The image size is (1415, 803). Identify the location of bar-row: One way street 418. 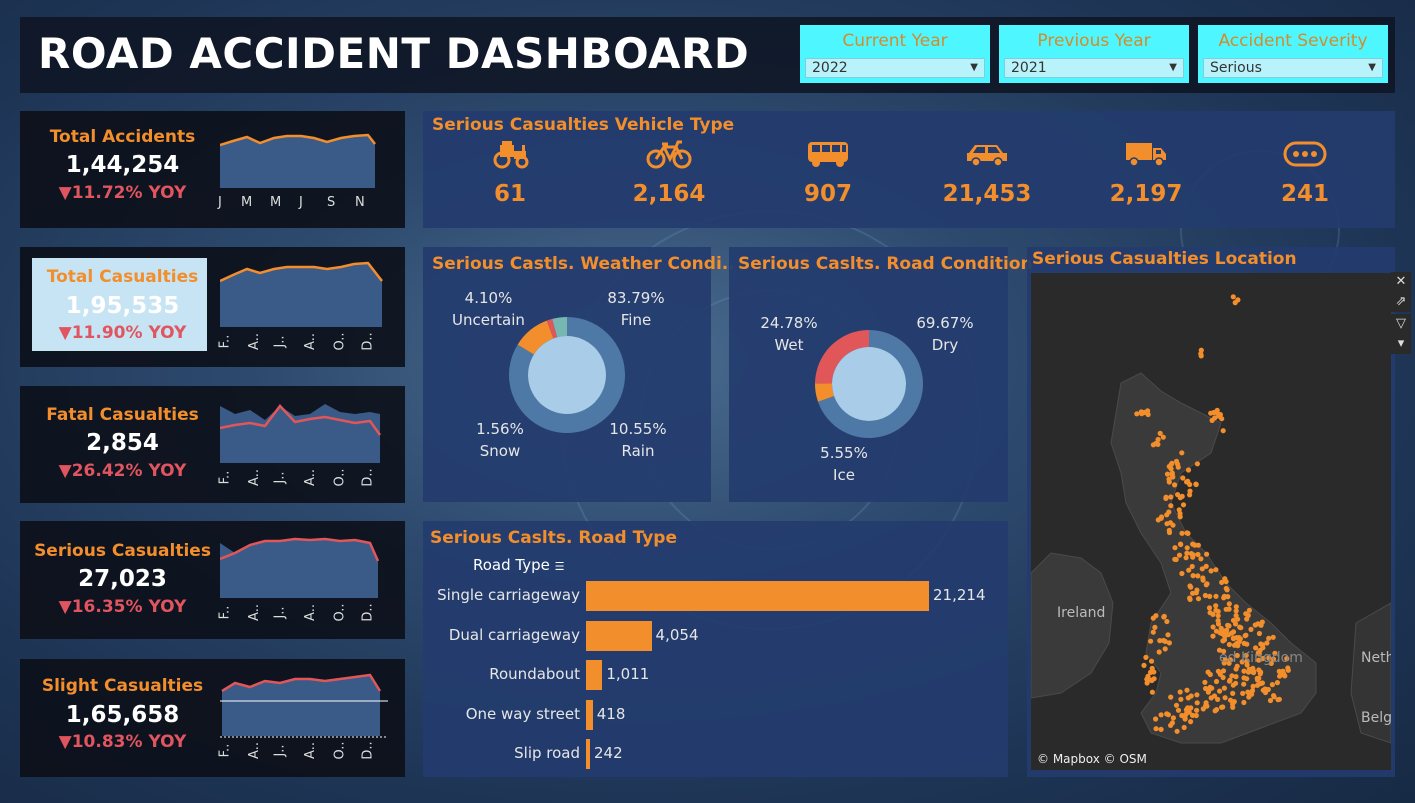
(715, 714).